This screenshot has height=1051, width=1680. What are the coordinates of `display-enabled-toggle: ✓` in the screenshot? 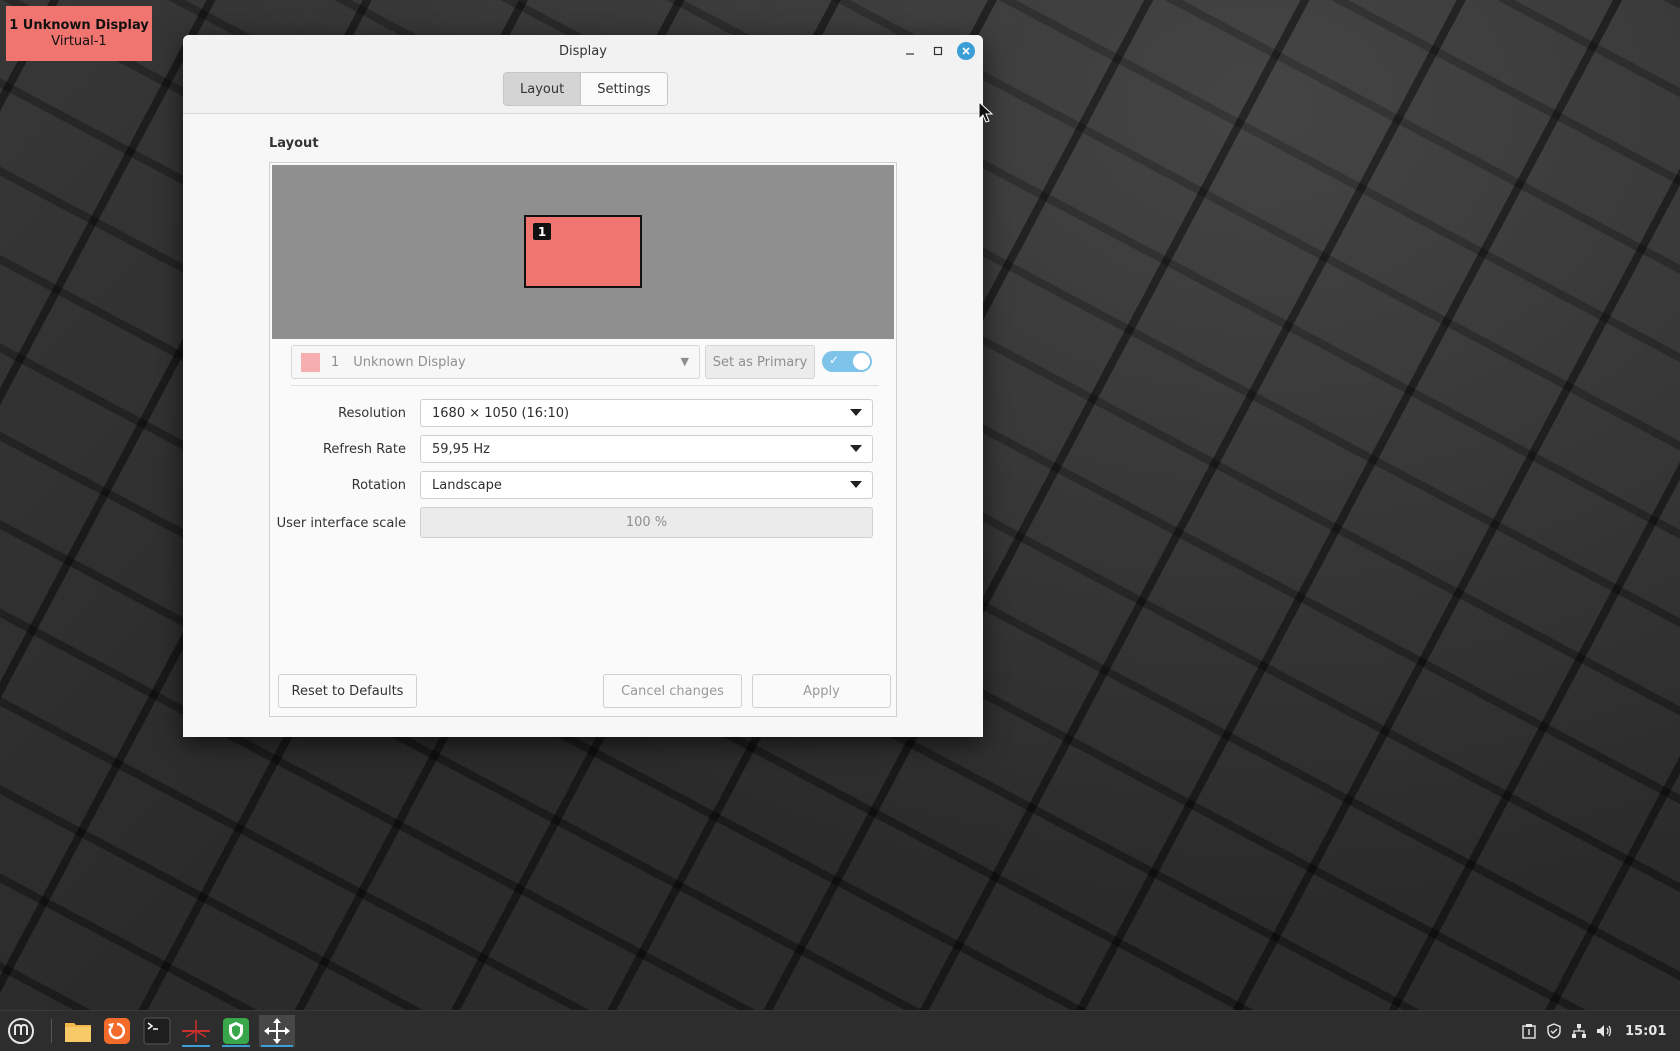 It's located at (847, 361).